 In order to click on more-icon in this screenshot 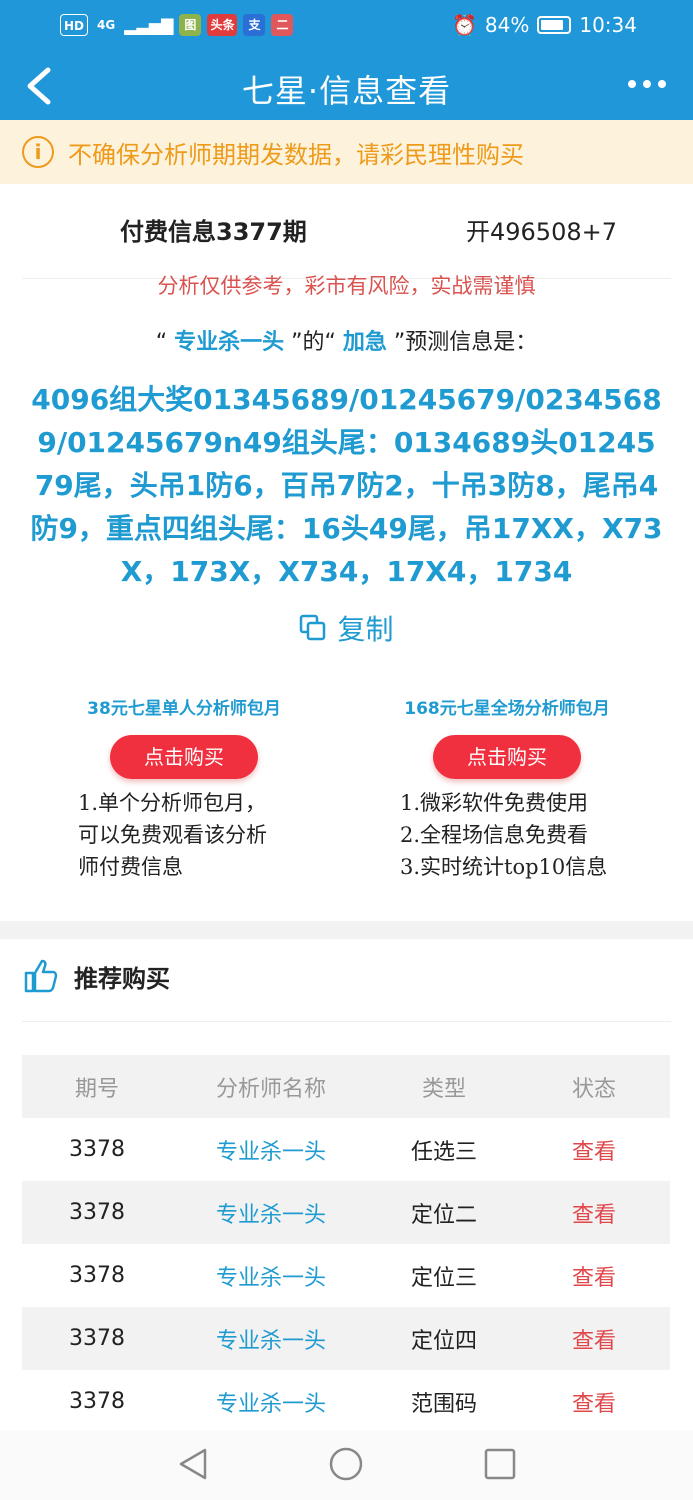, I will do `click(647, 84)`.